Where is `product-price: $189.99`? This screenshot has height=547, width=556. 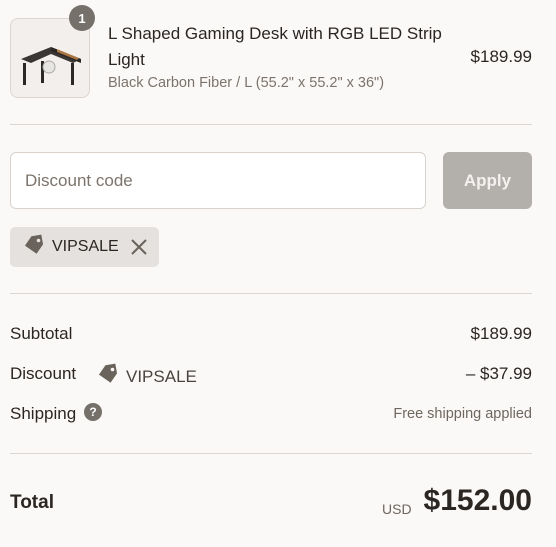 product-price: $189.99 is located at coordinates (501, 56).